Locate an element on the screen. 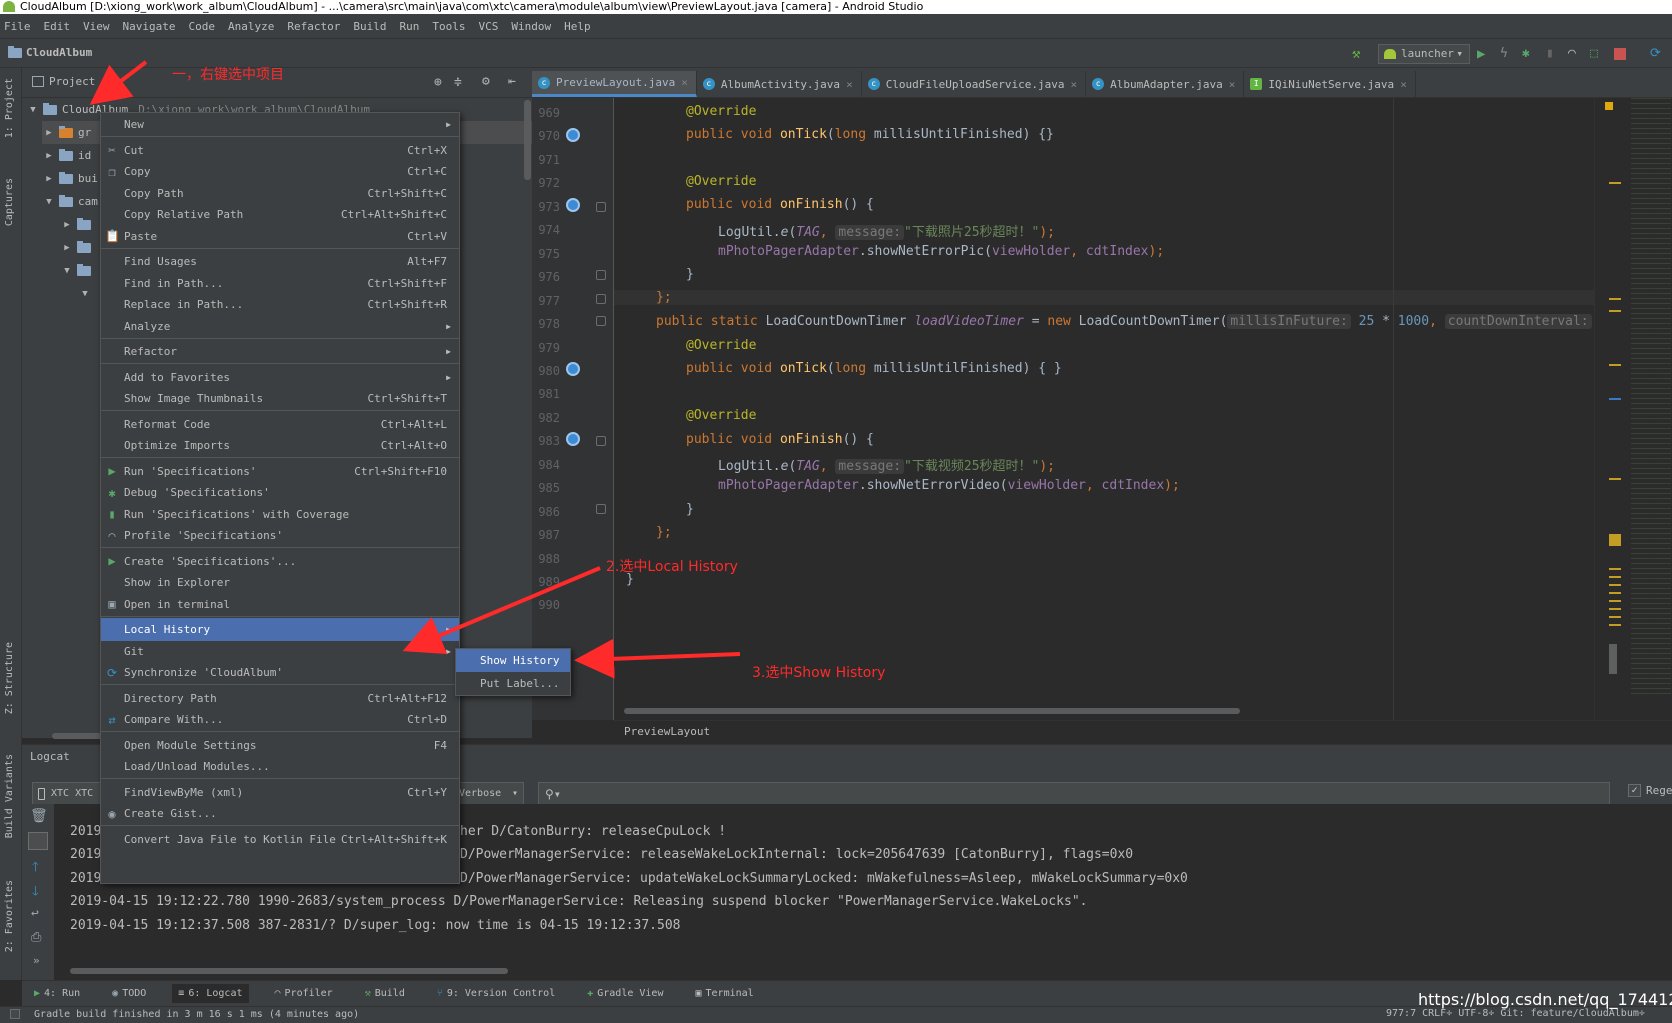 Image resolution: width=1672 pixels, height=1023 pixels. annotation-step-1: 一，右键选中项目 is located at coordinates (228, 75).